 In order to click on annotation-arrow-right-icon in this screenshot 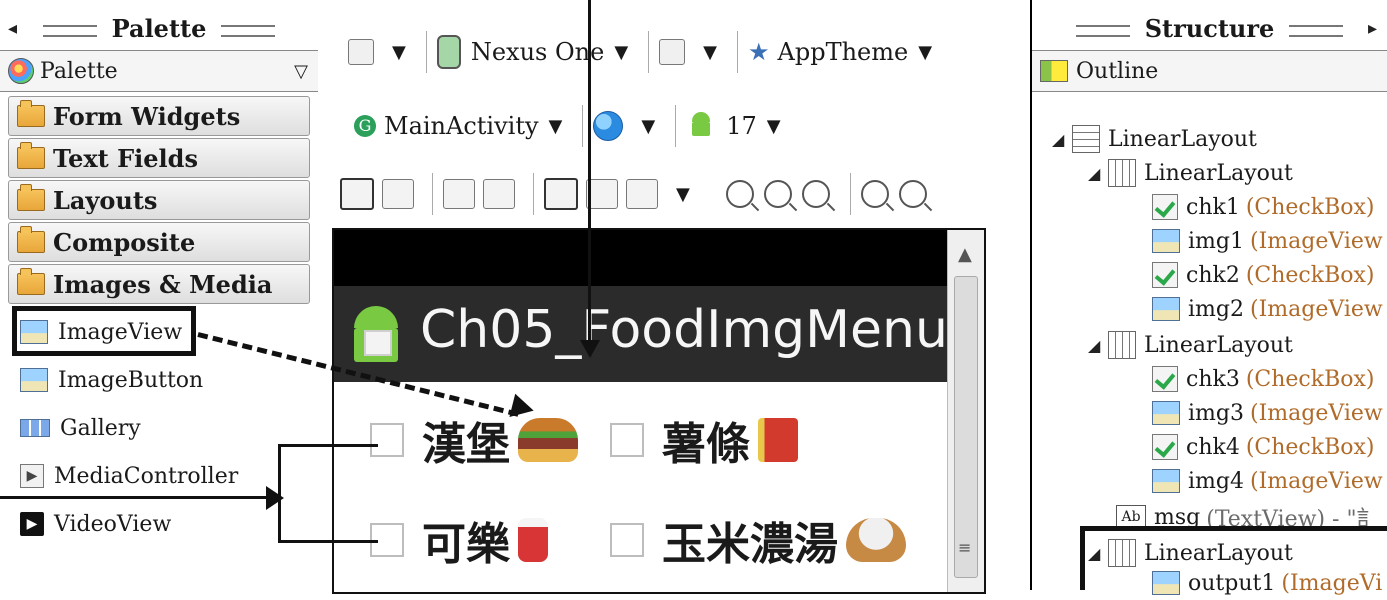, I will do `click(275, 498)`.